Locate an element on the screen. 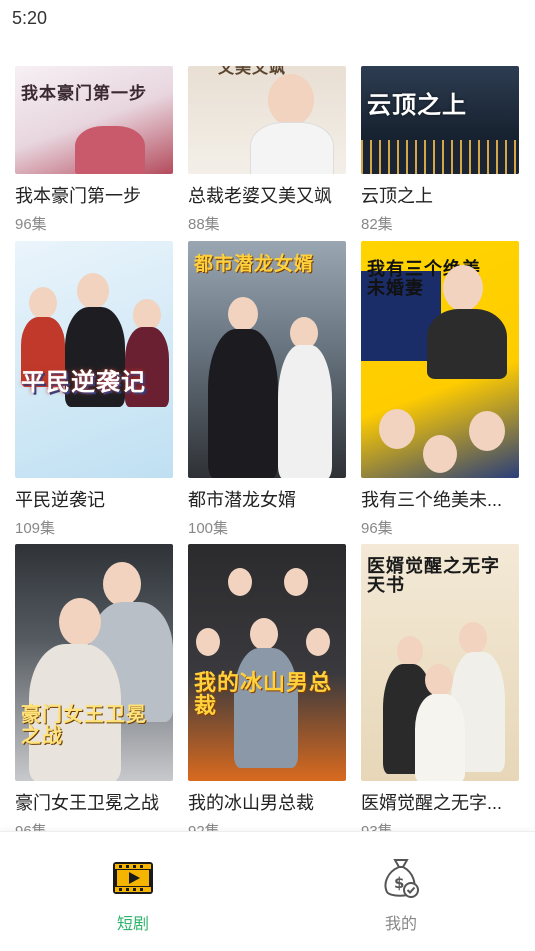 Image resolution: width=535 pixels, height=951 pixels. poster-city-lights is located at coordinates (440, 157).